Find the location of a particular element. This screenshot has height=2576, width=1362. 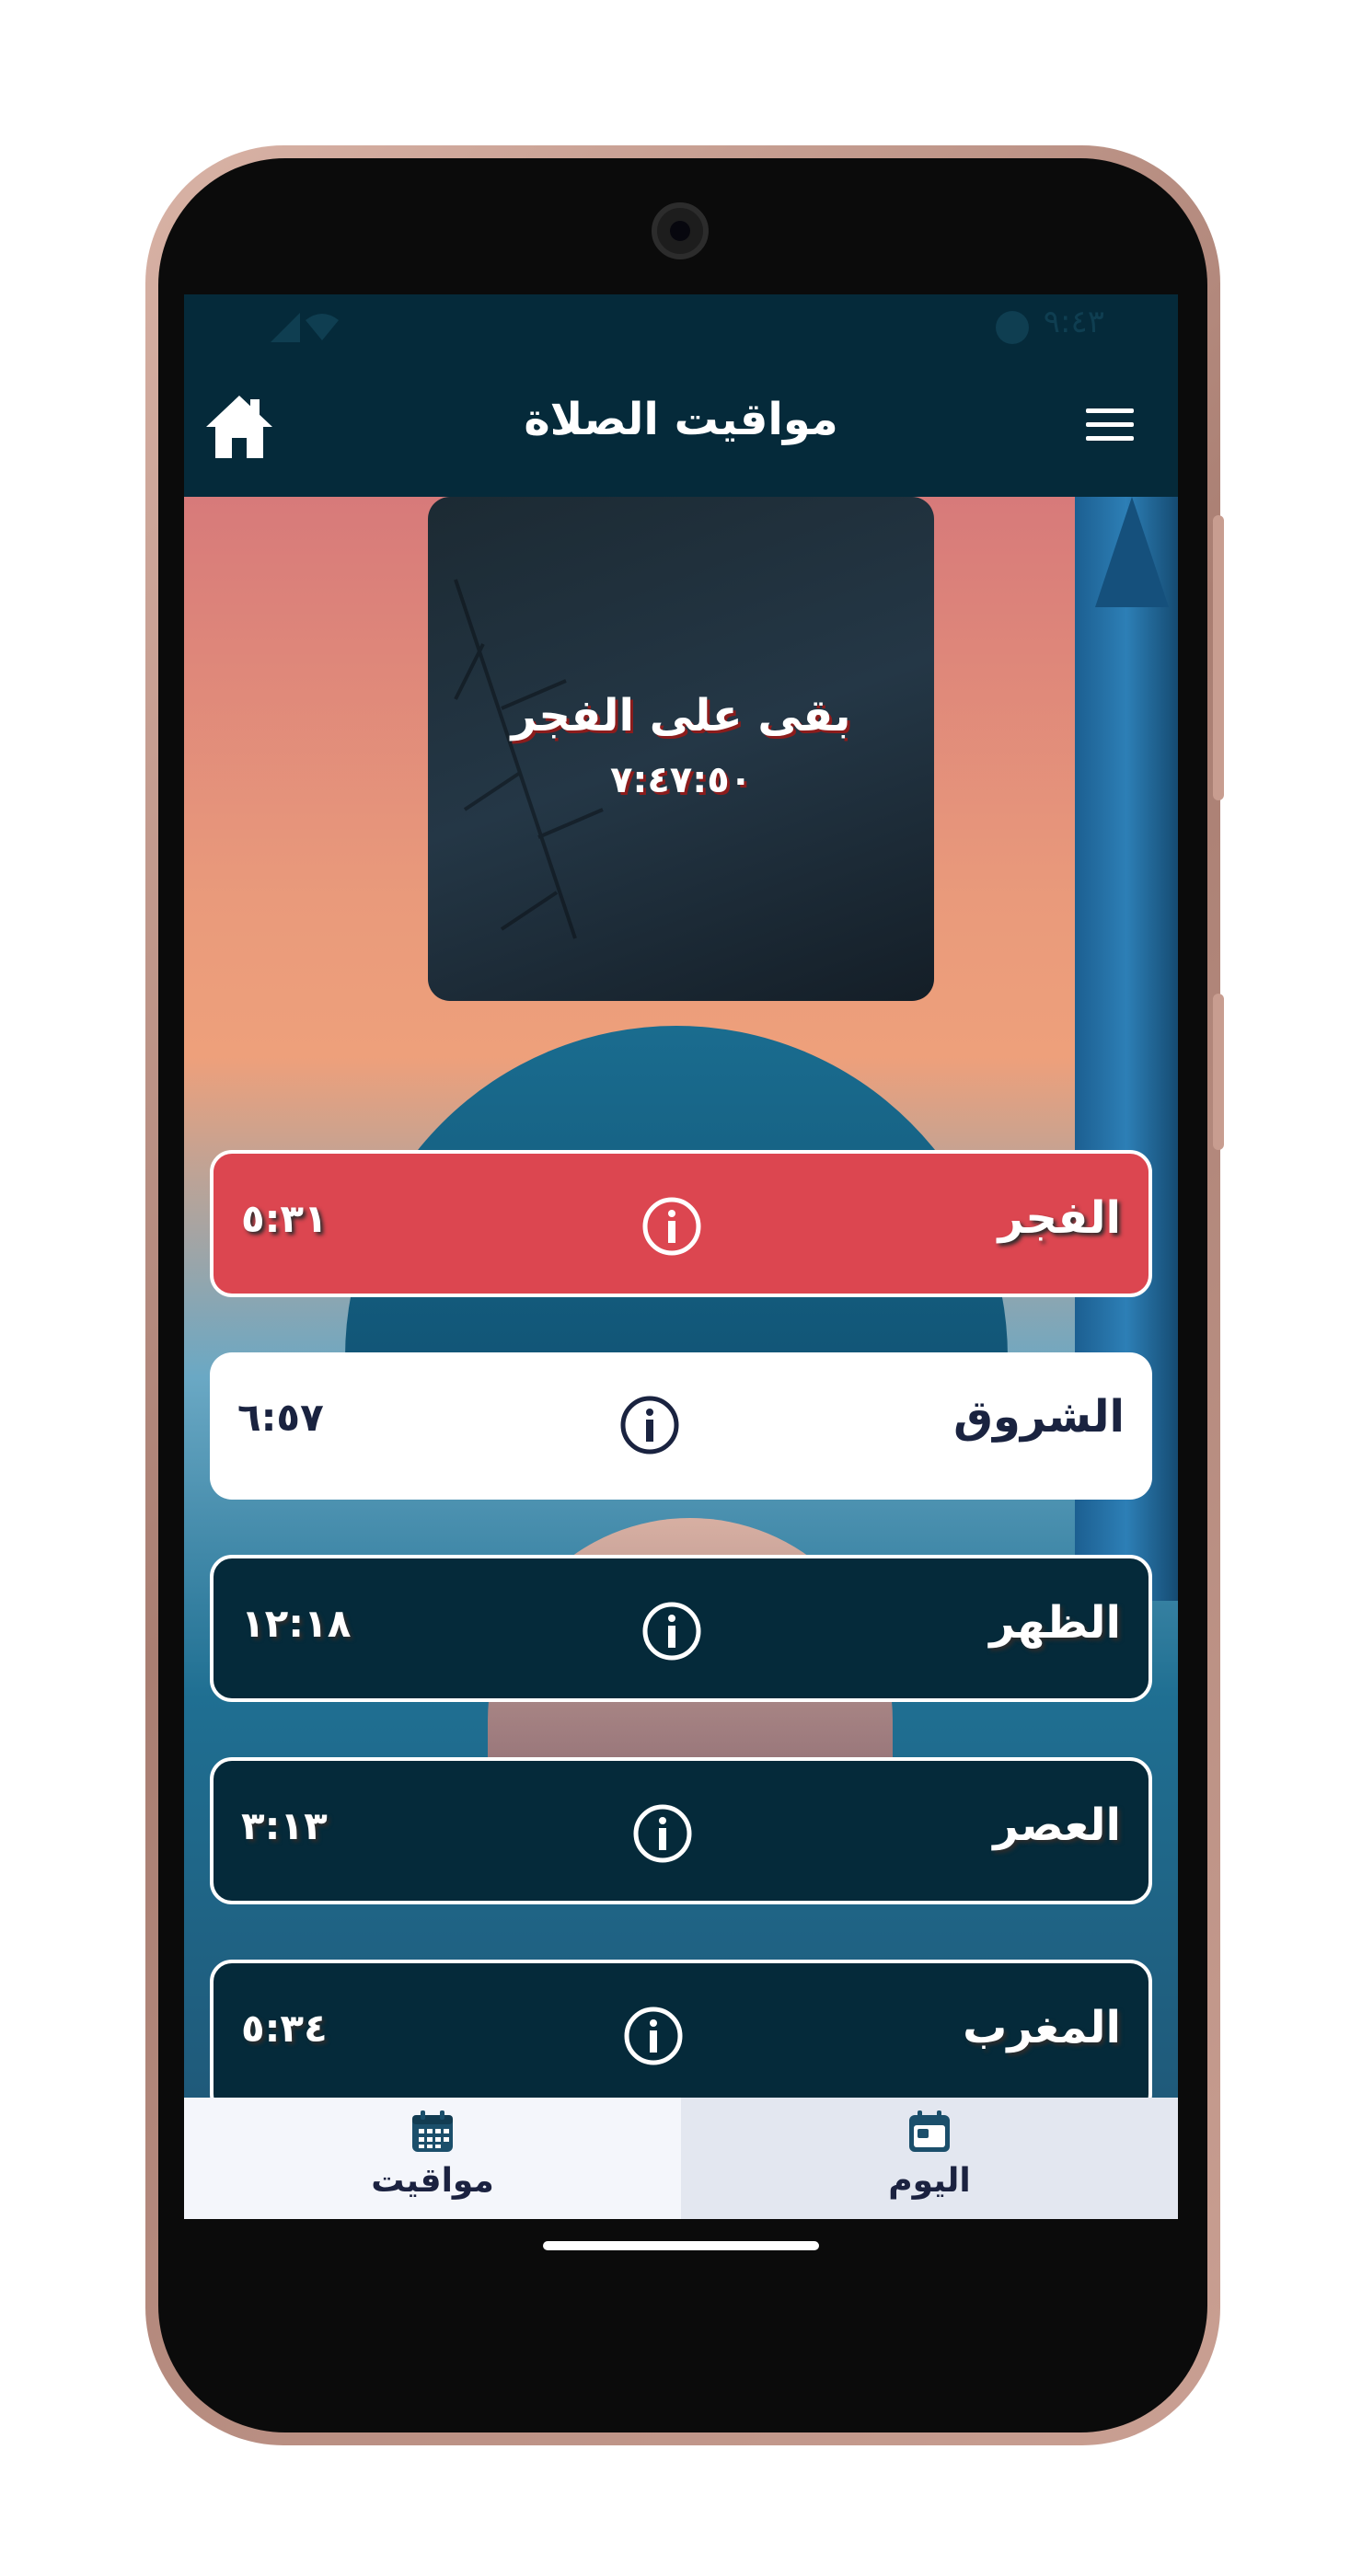

prayer-row-asr: العصر ٣:١٣ is located at coordinates (681, 1830).